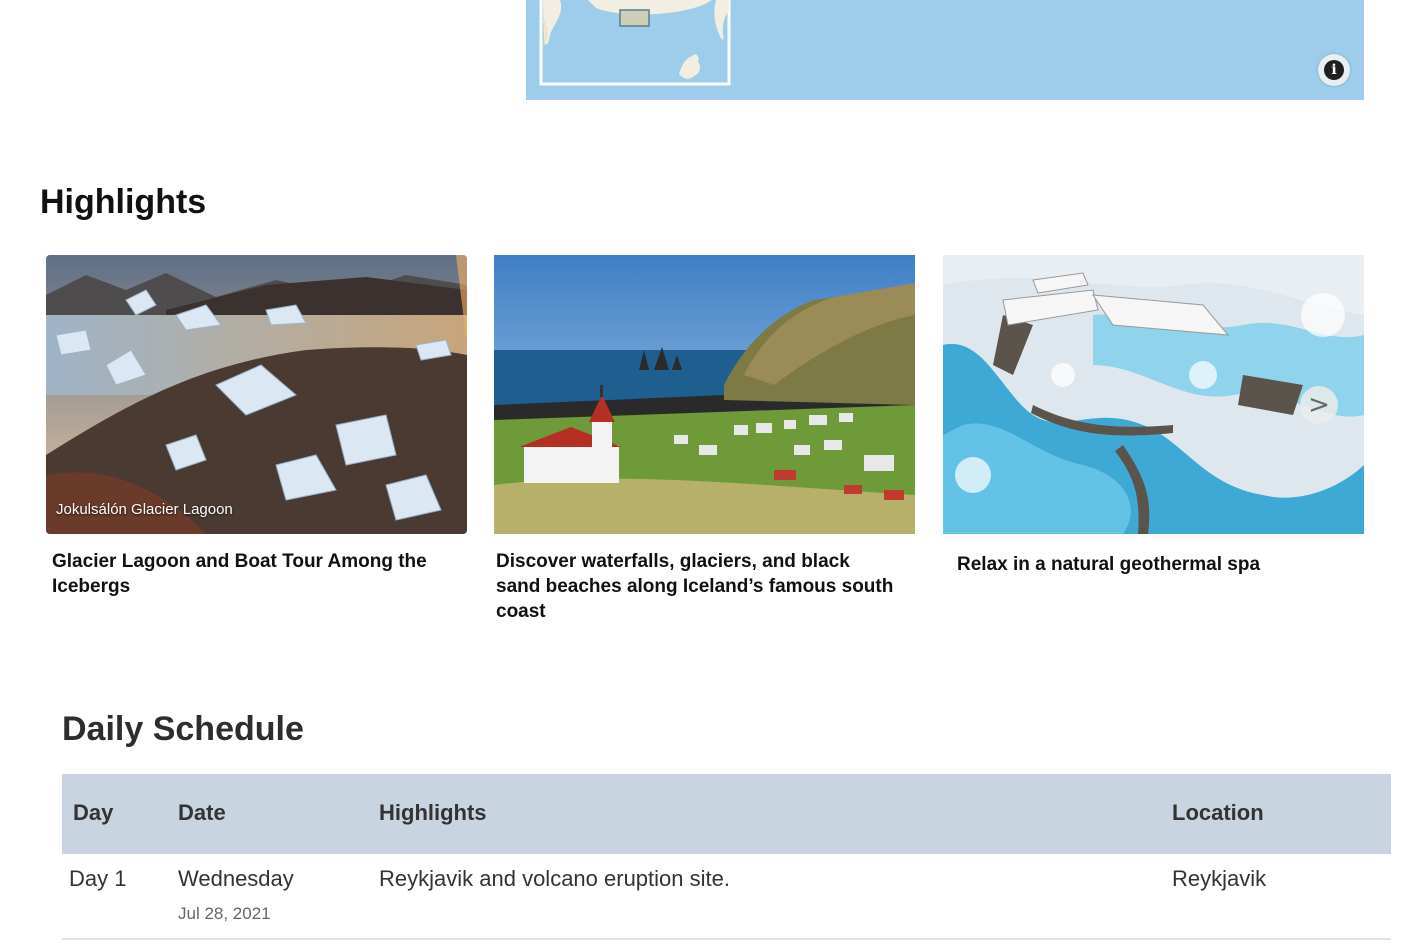 The height and width of the screenshot is (952, 1406). I want to click on cell-location: Reykjavik, so click(1219, 878).